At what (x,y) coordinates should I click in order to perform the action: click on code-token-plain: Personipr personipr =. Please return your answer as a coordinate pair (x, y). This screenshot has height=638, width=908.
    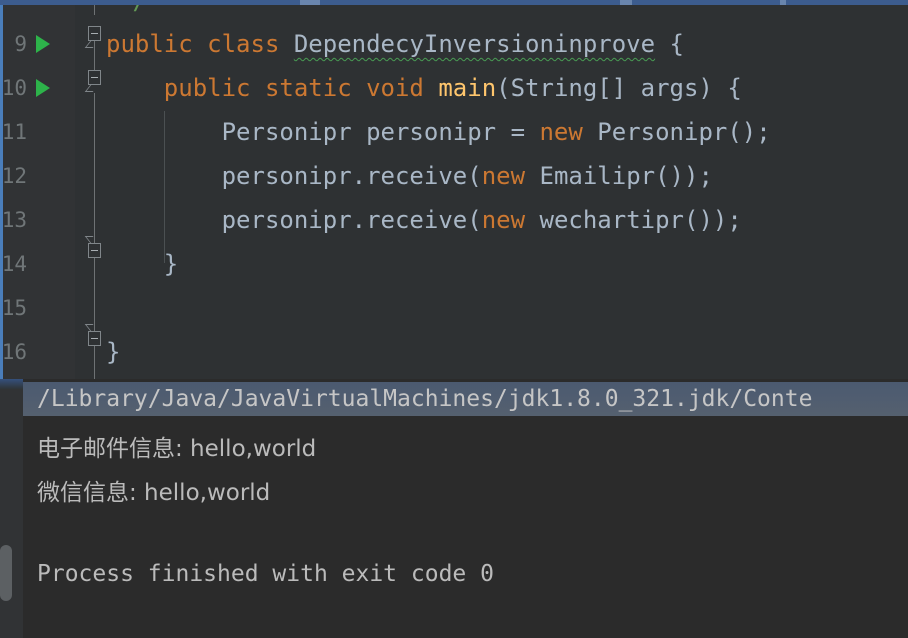
    Looking at the image, I should click on (323, 132).